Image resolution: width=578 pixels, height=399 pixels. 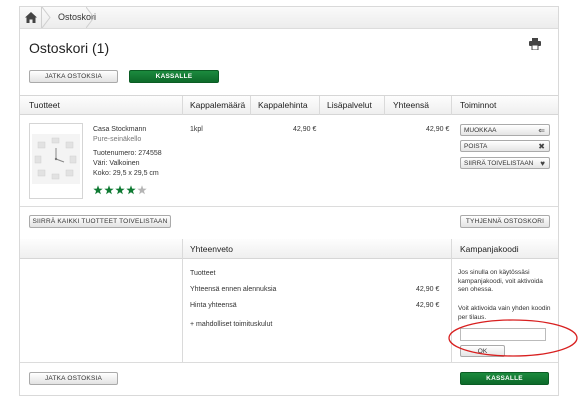 What do you see at coordinates (100, 221) in the screenshot?
I see `move-all-to-wishlist-button: SIIRRÄ KAIKKI TUOTTEET TOIVELISTAAN` at bounding box center [100, 221].